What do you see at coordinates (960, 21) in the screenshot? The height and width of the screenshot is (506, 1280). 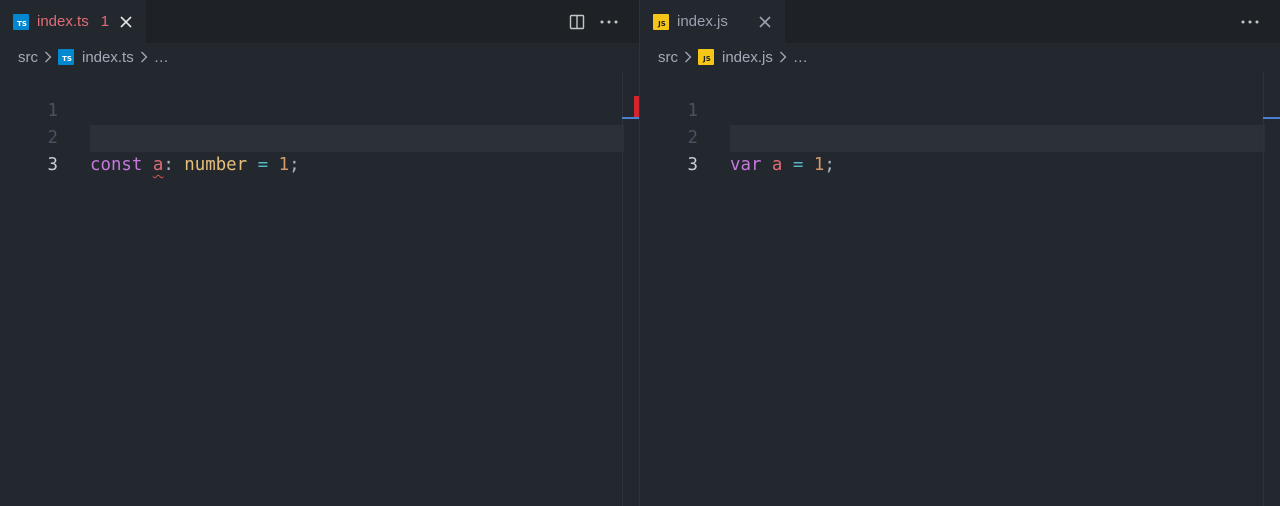 I see `tab-bar: JS index.js` at bounding box center [960, 21].